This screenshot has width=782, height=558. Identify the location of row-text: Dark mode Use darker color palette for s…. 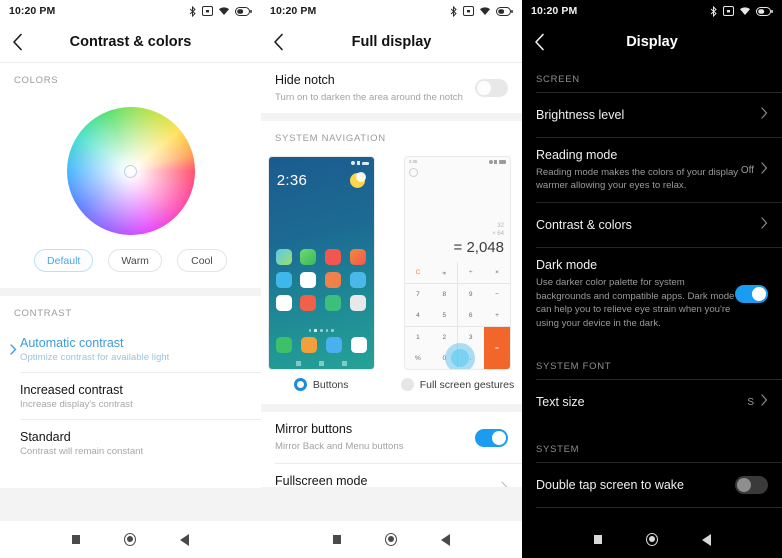
(635, 293).